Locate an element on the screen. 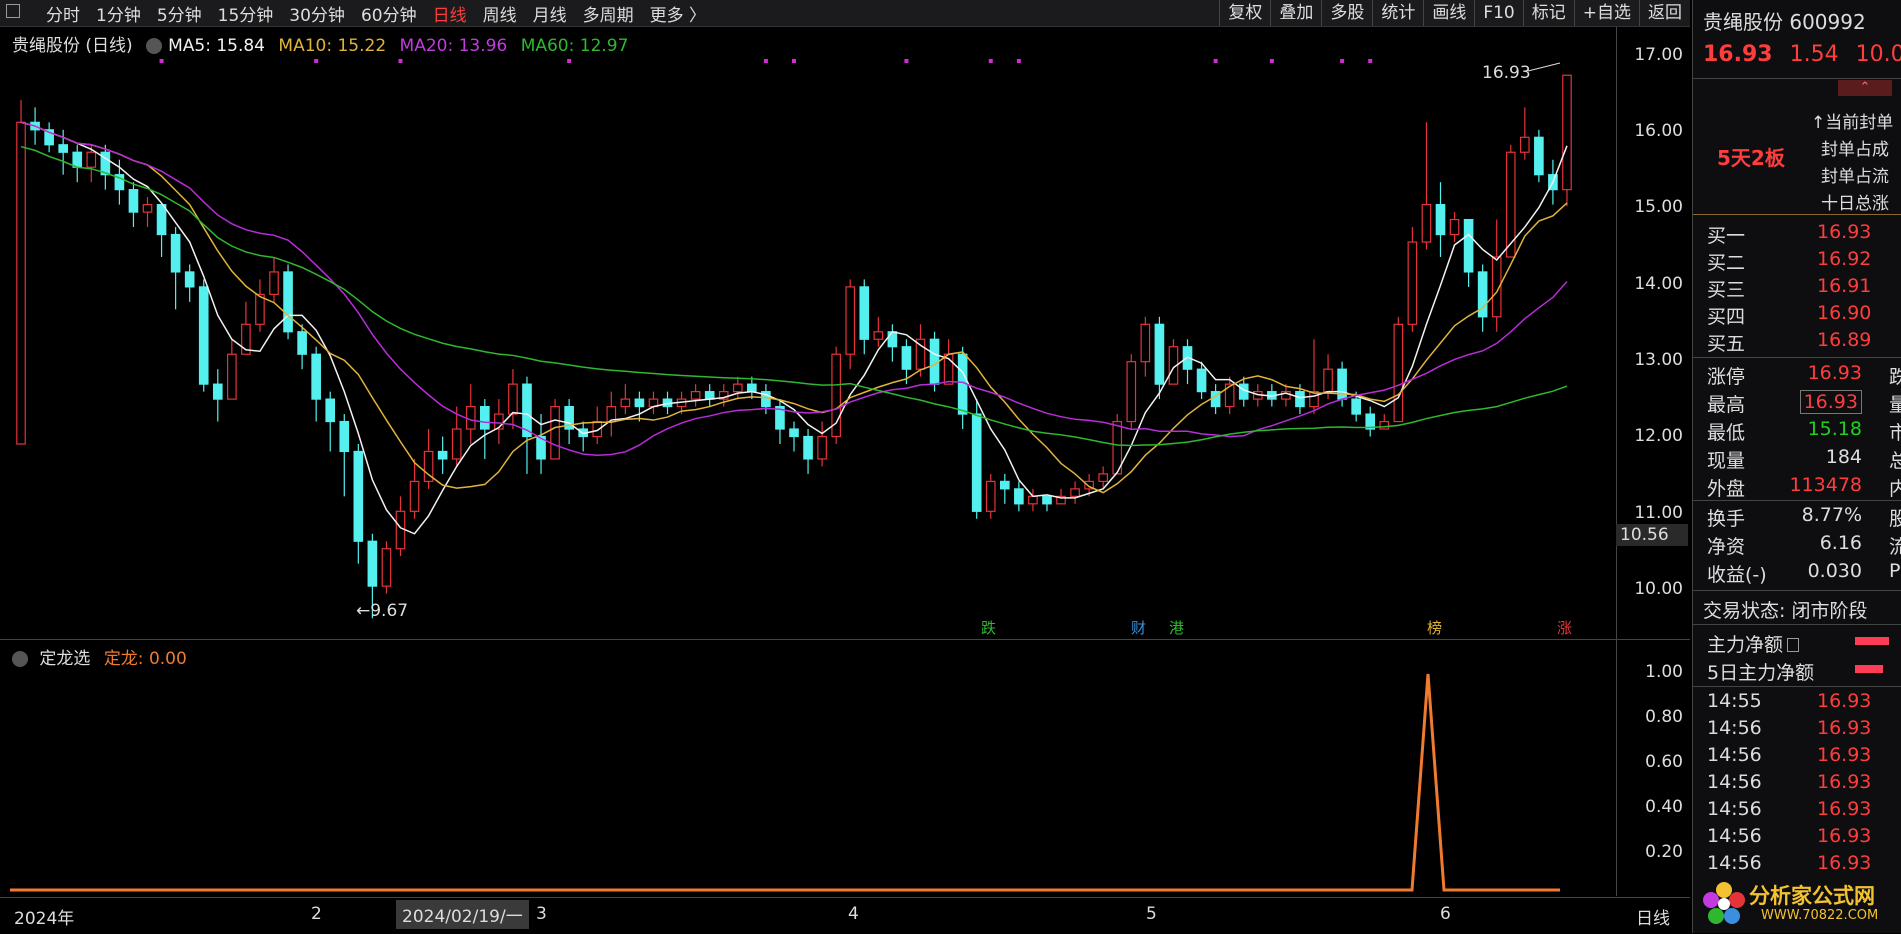 This screenshot has width=1901, height=934. trade-status: 交易状态: 闭市阶段 is located at coordinates (1785, 611).